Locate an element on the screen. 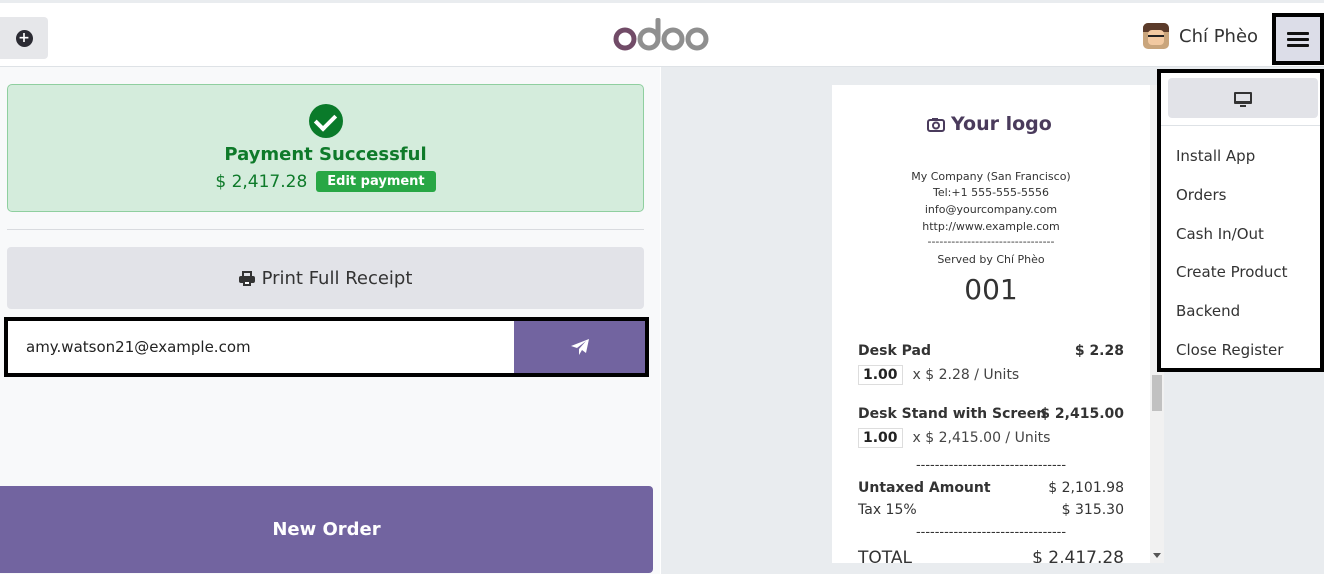 This screenshot has width=1324, height=574. print-receipt-button: Print Full Receipt is located at coordinates (325, 278).